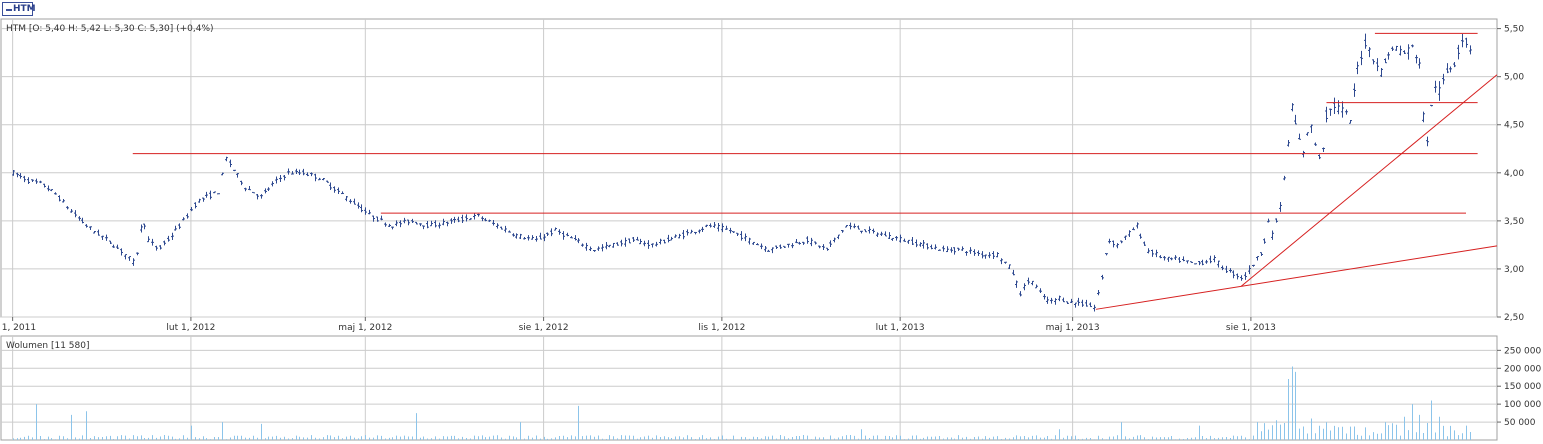 This screenshot has height=444, width=1543. I want to click on y-tick-label: 5,00, so click(1514, 78).